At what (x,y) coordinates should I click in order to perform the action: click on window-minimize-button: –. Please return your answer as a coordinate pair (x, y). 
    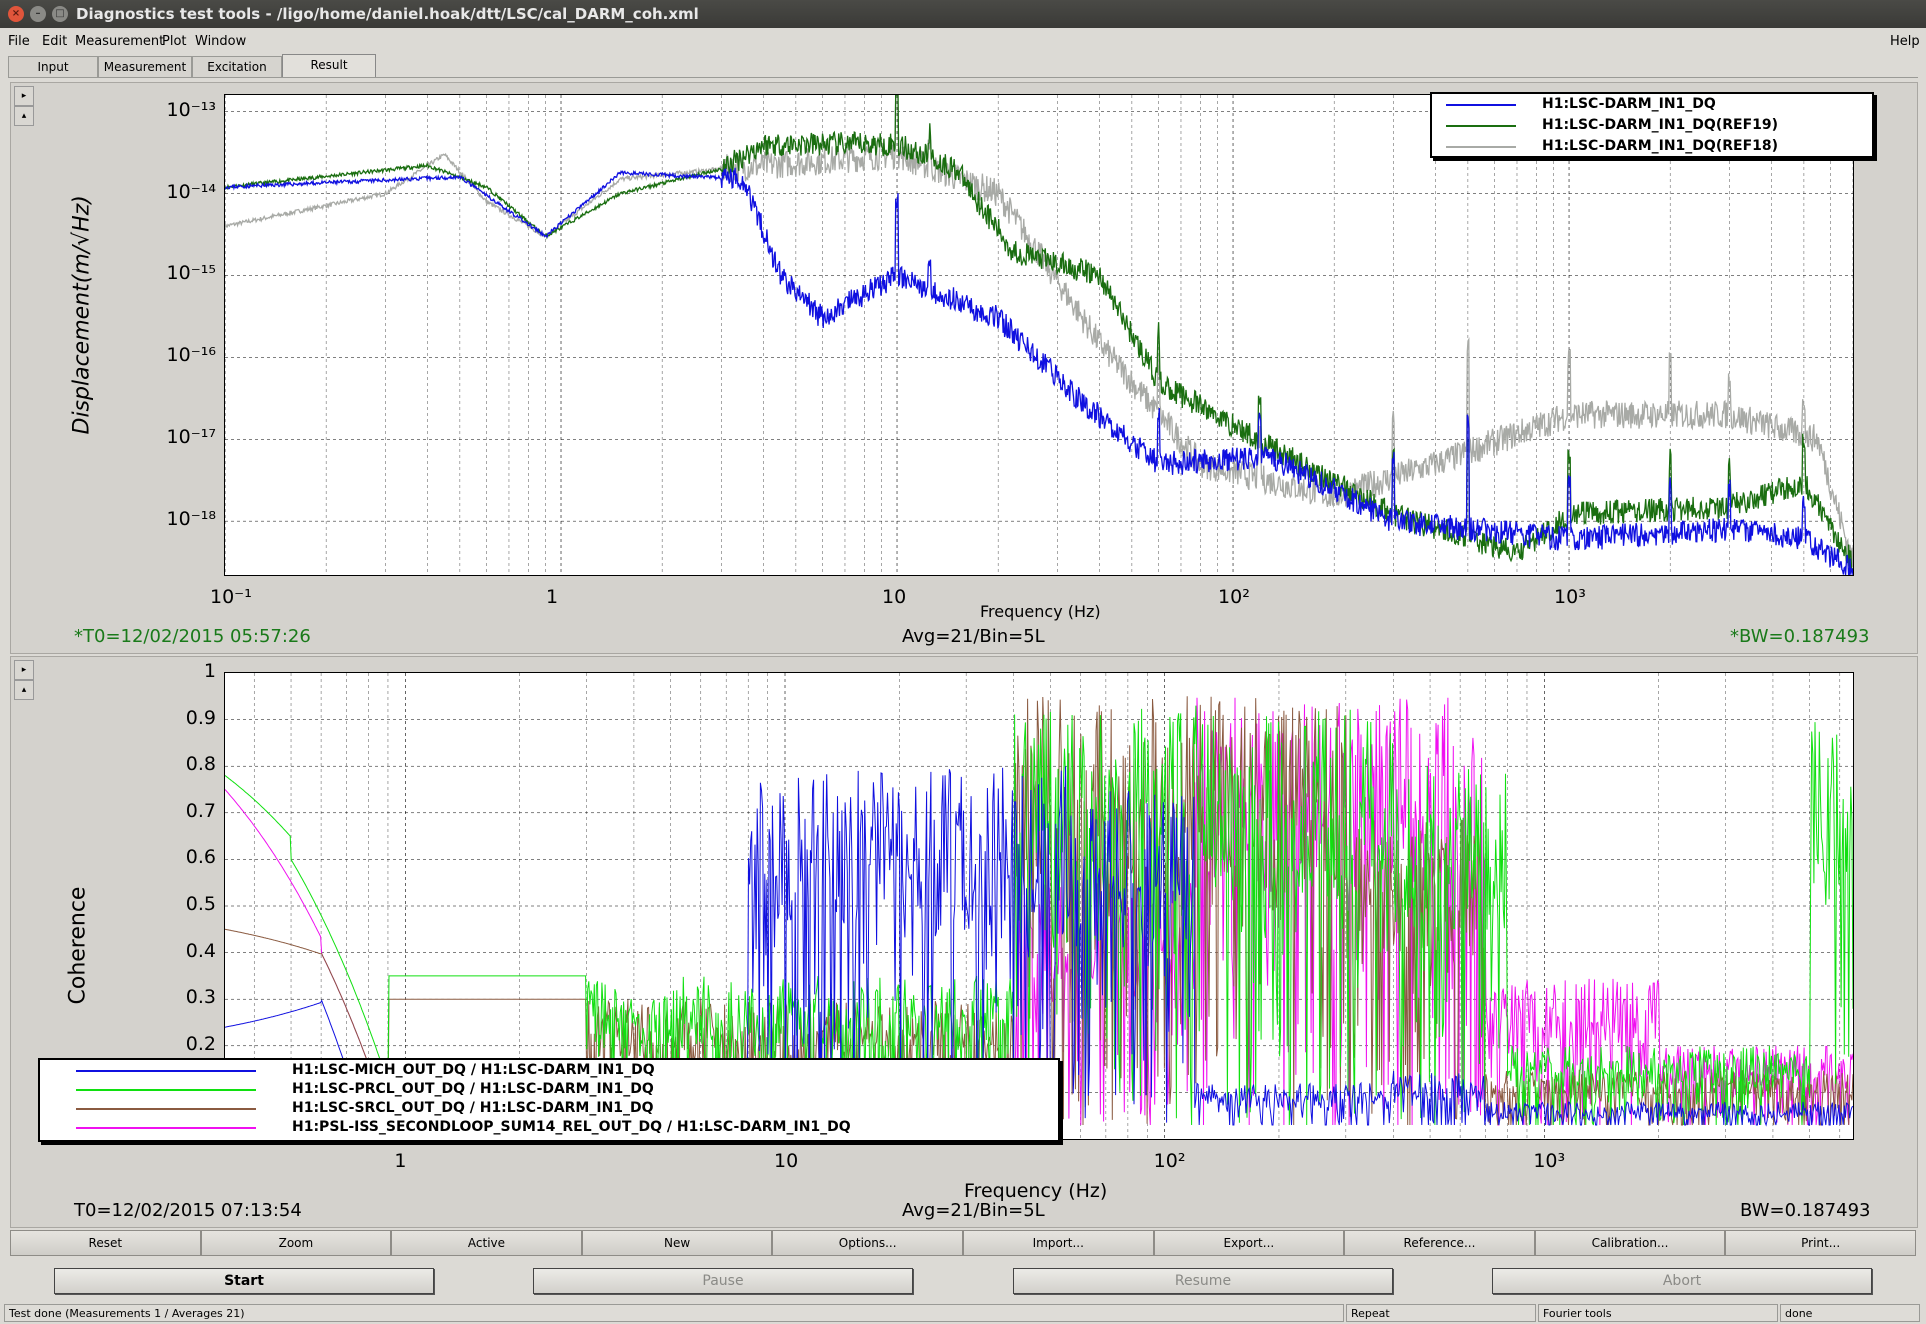
    Looking at the image, I should click on (38, 14).